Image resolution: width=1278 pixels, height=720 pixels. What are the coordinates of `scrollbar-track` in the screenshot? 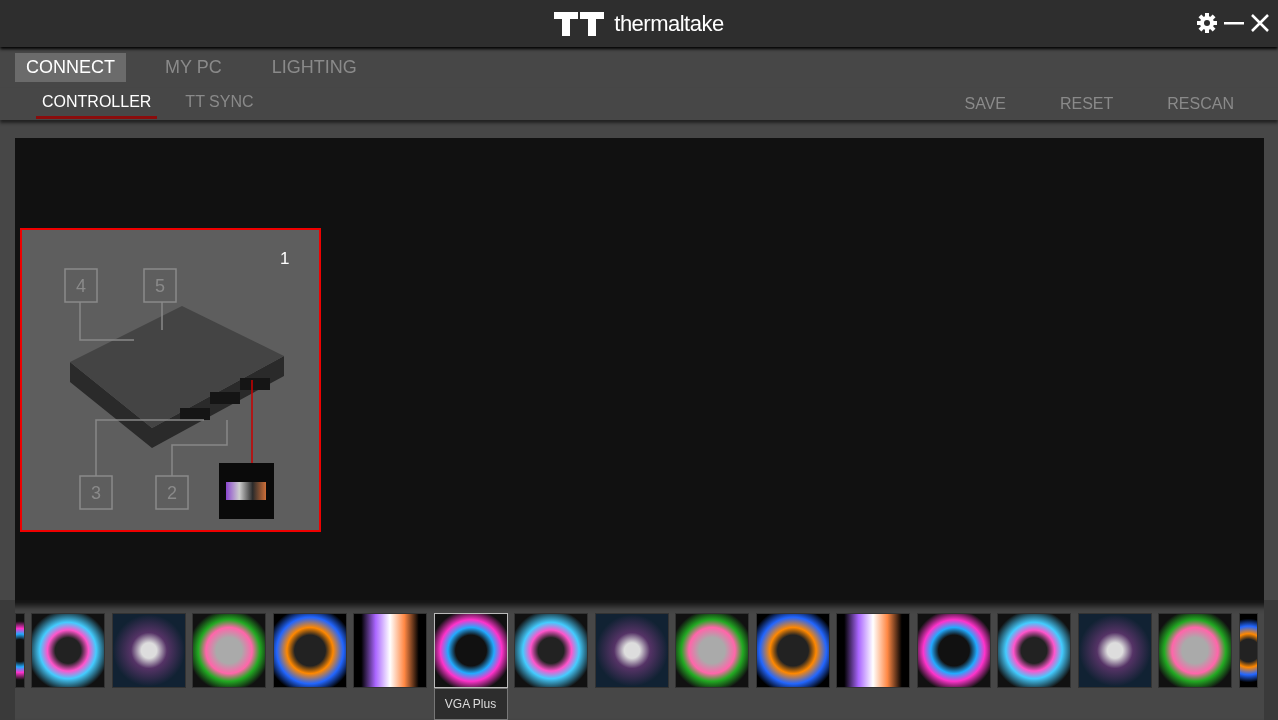 It's located at (1271, 660).